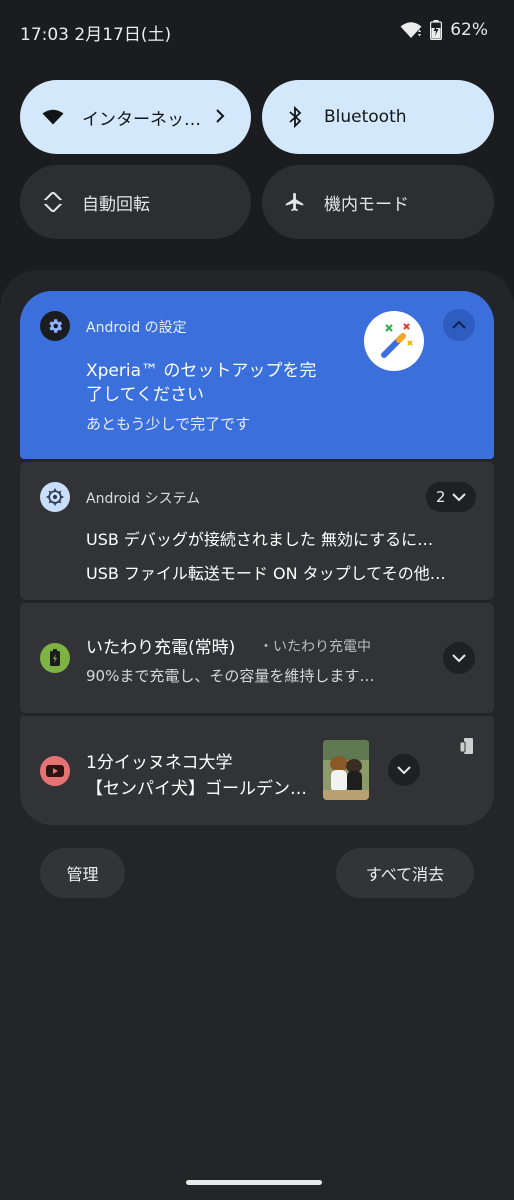 The image size is (514, 1200). Describe the element at coordinates (257, 30) in the screenshot. I see `status-bar: 17:03 2月17日(土) 62%` at that location.